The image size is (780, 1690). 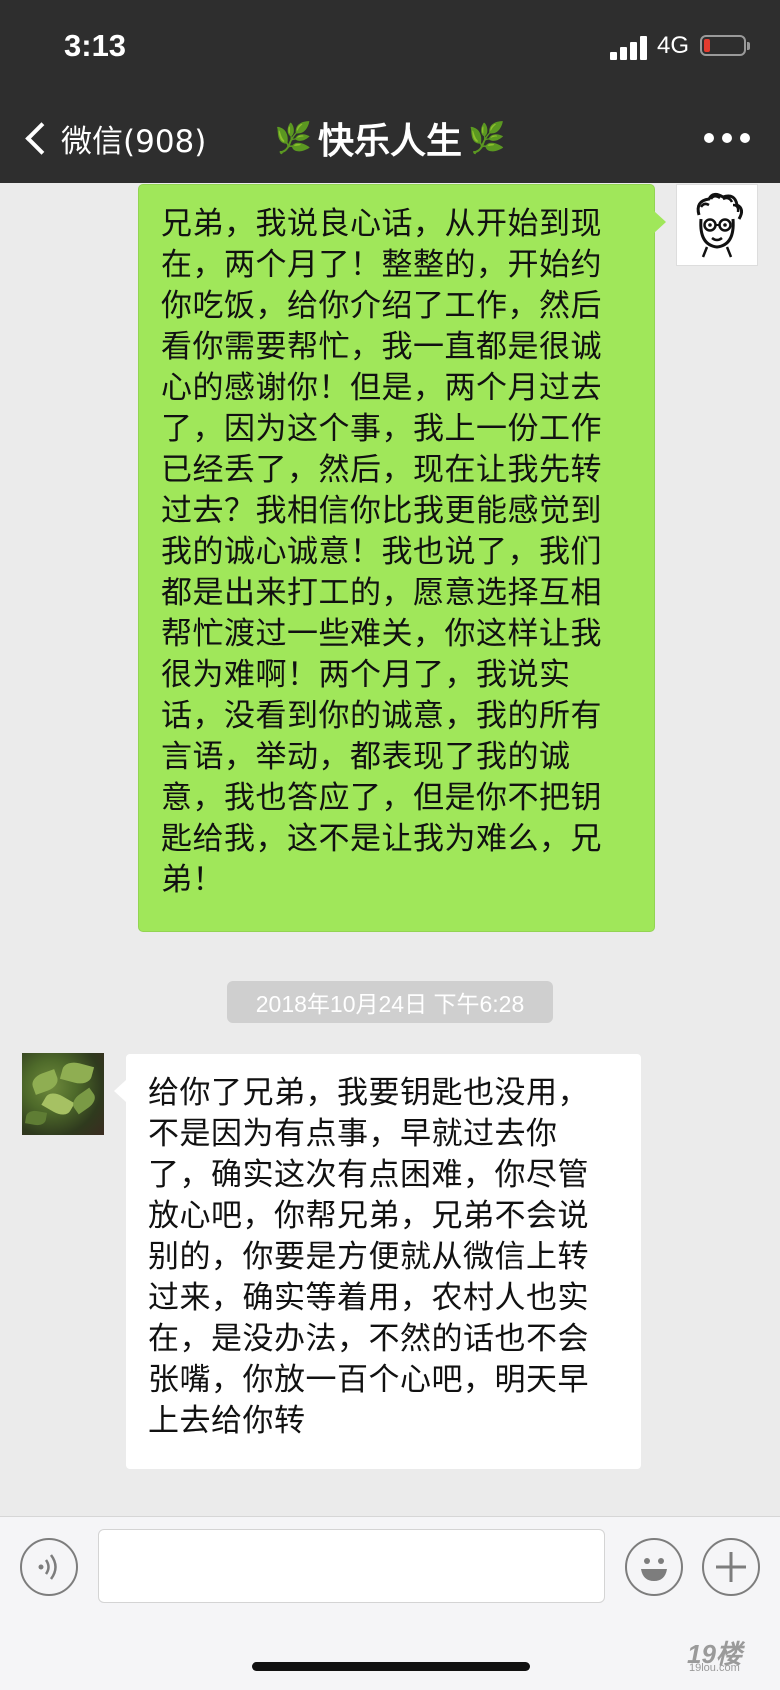 What do you see at coordinates (714, 1668) in the screenshot?
I see `watermark-sub: 19lou.com` at bounding box center [714, 1668].